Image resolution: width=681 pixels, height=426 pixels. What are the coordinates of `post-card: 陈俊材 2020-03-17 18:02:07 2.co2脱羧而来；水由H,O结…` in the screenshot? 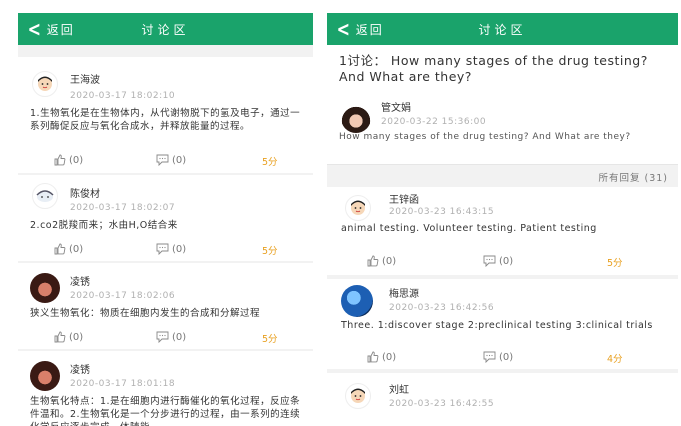 It's located at (165, 218).